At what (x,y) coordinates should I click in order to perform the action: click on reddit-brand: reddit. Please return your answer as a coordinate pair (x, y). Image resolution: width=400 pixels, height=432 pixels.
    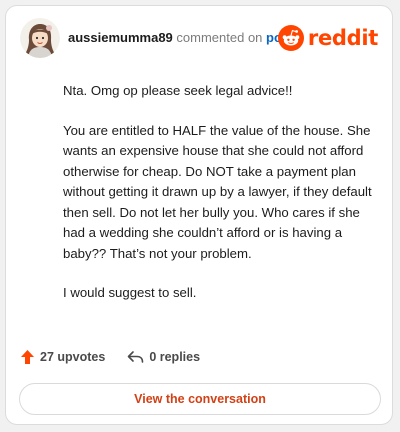
    Looking at the image, I should click on (327, 38).